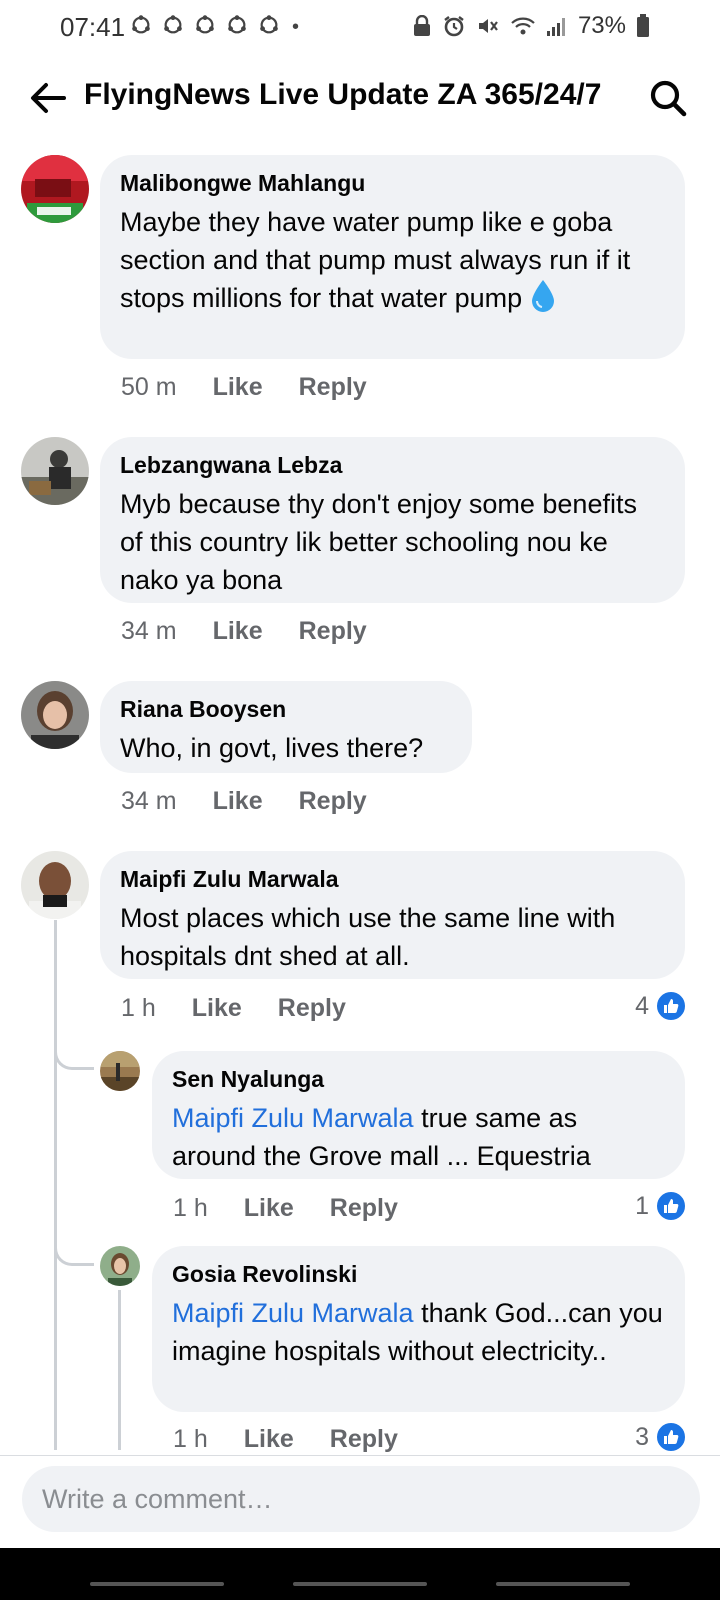 Image resolution: width=720 pixels, height=1600 pixels. Describe the element at coordinates (642, 1005) in the screenshot. I see `reaction-number: 4` at that location.